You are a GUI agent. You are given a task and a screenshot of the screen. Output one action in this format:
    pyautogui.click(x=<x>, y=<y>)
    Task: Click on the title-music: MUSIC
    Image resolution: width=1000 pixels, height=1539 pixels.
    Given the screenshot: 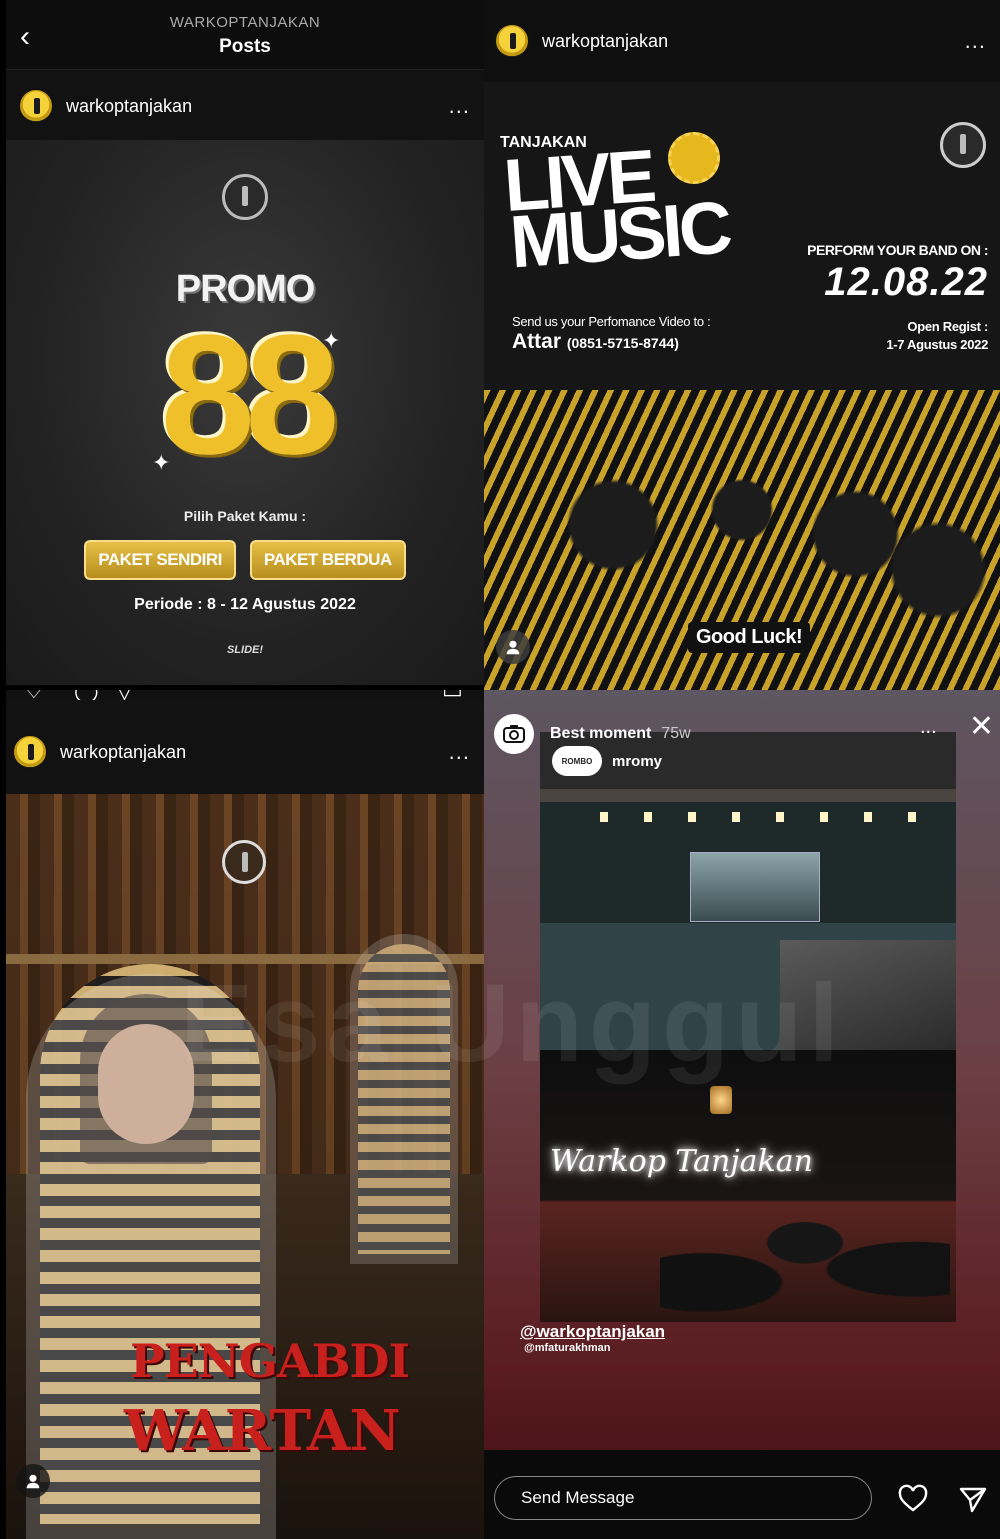 What is the action you would take?
    pyautogui.click(x=619, y=234)
    